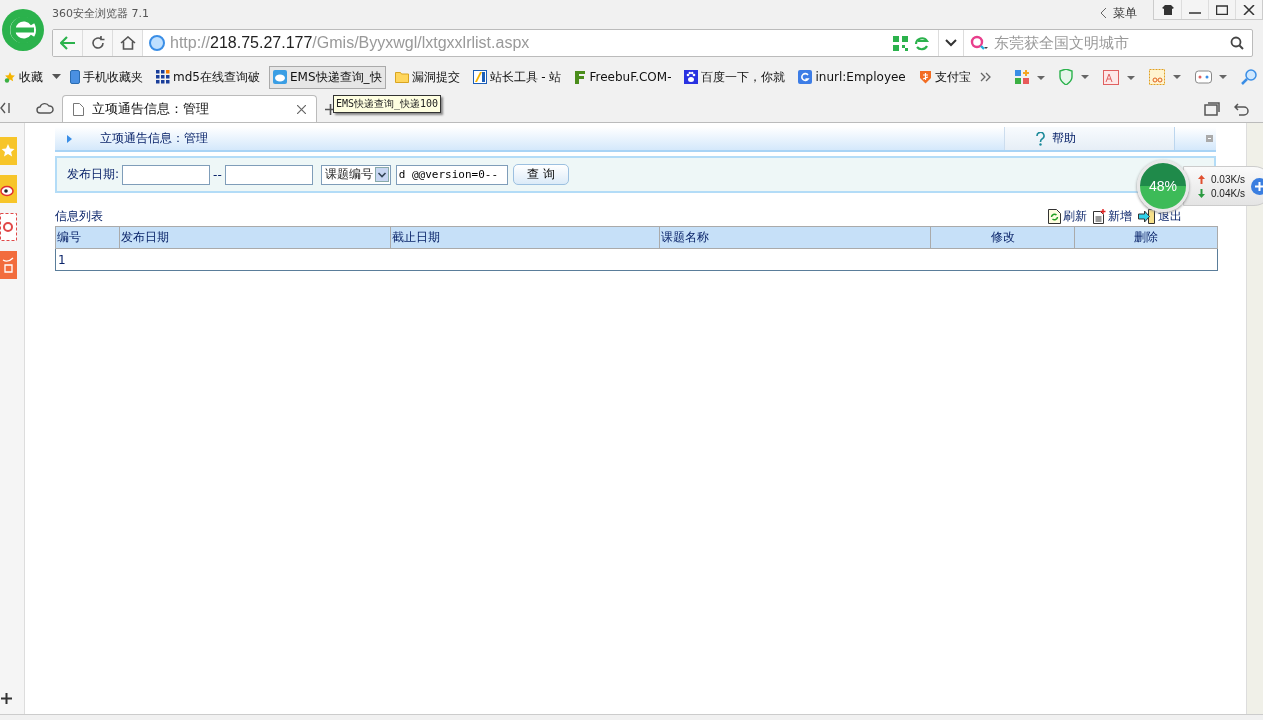 This screenshot has width=1263, height=720. What do you see at coordinates (268, 174) in the screenshot?
I see `end-date-field` at bounding box center [268, 174].